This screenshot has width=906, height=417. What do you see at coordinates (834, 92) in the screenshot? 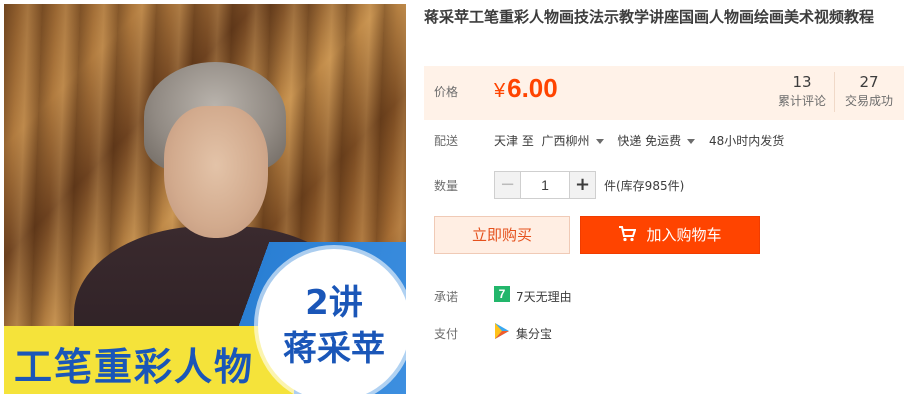
I see `stat-divider` at bounding box center [834, 92].